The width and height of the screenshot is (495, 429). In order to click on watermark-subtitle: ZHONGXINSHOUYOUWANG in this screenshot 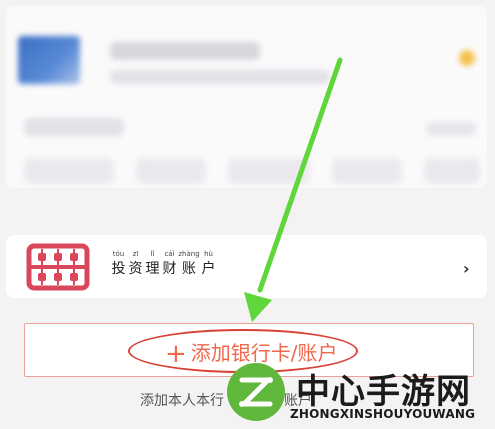, I will do `click(383, 414)`.